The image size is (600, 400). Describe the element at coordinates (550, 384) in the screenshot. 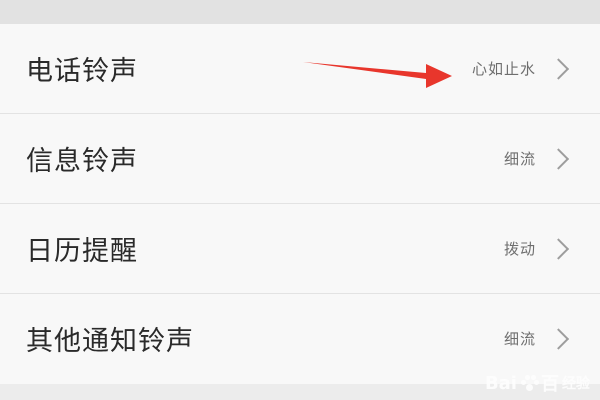

I see `watermark-brand-right: 百` at that location.